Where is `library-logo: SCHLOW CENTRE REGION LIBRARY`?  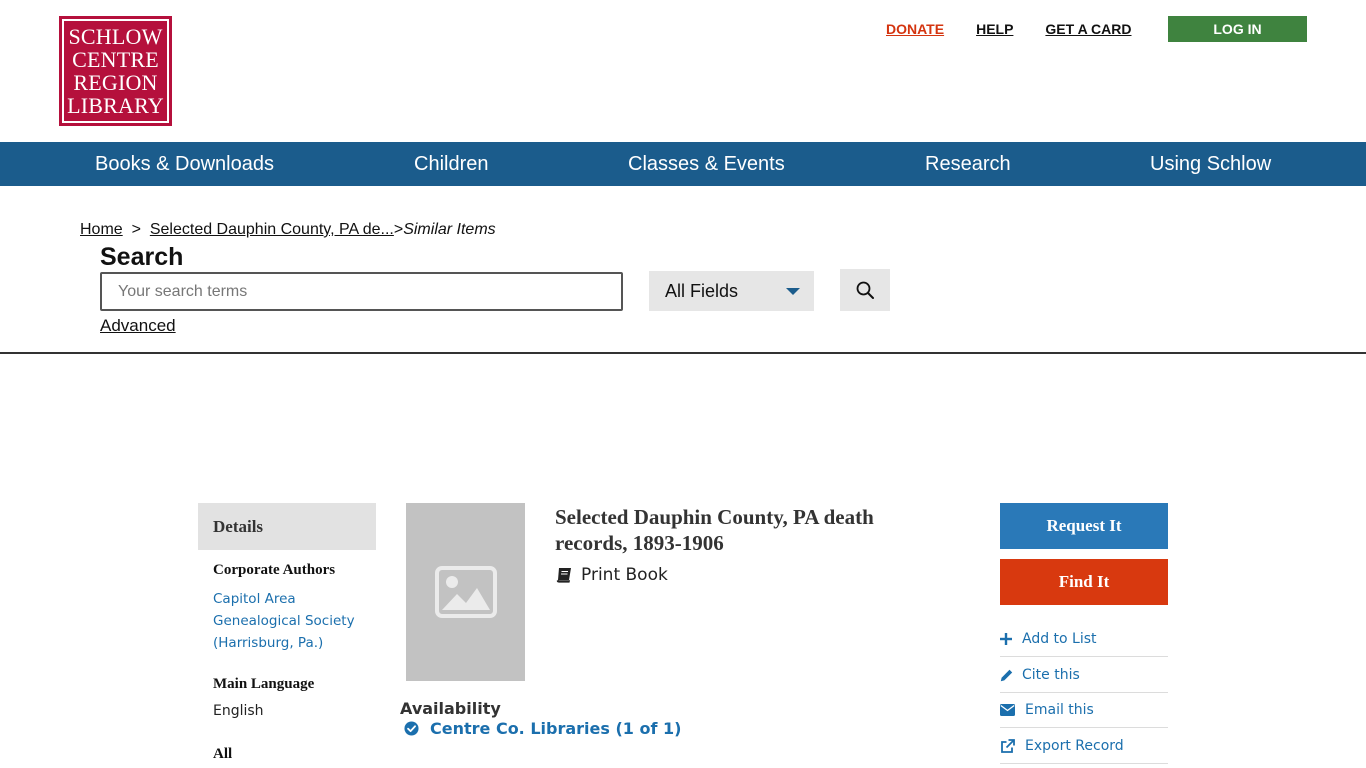
library-logo: SCHLOW CENTRE REGION LIBRARY is located at coordinates (115, 71).